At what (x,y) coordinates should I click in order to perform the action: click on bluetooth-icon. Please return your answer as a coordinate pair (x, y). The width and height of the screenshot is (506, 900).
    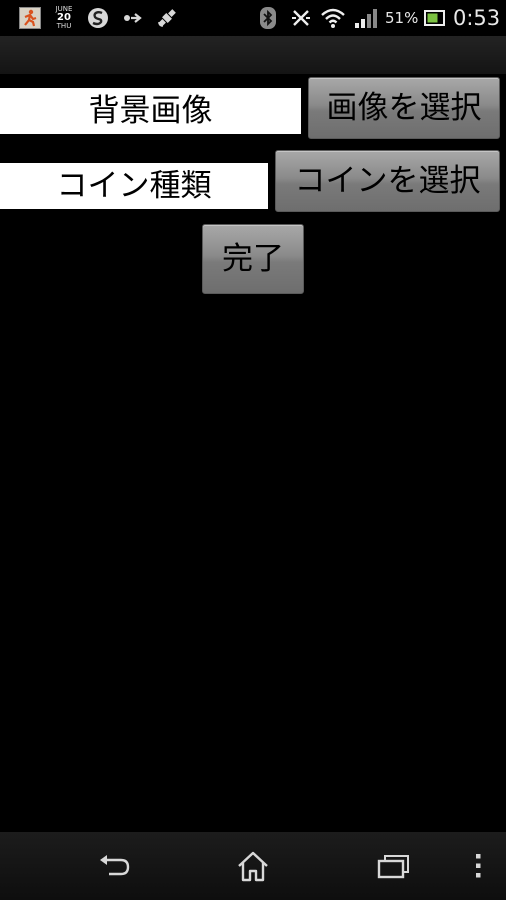
    Looking at the image, I should click on (268, 18).